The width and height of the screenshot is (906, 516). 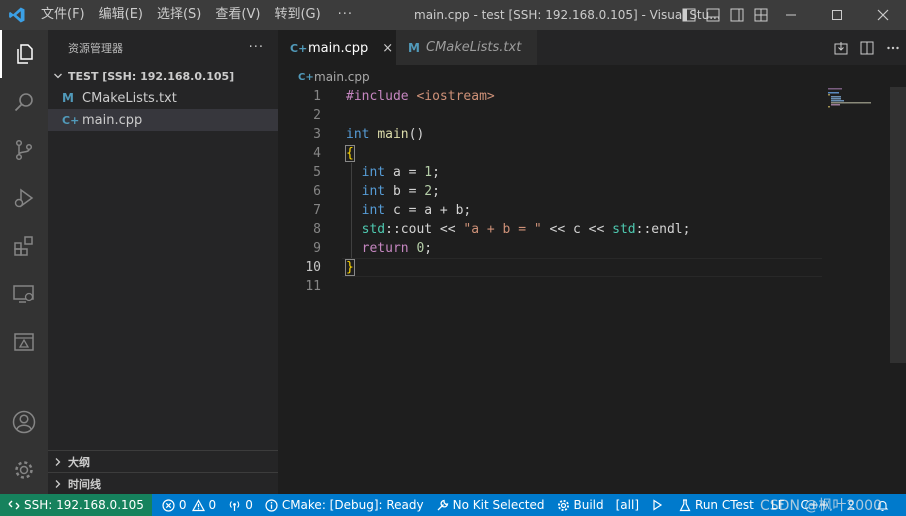 I want to click on vertical-scrollbar, so click(x=898, y=225).